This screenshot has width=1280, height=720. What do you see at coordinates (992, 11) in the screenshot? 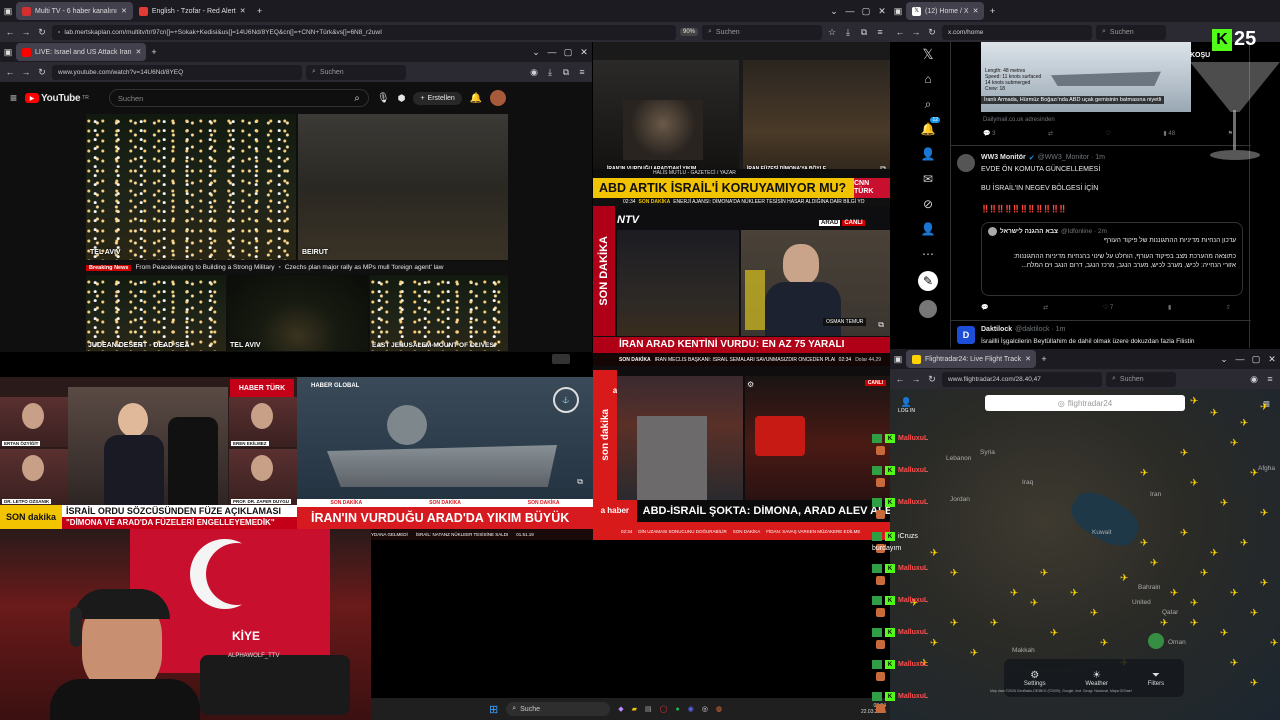
I see `new-tab-button: +` at bounding box center [992, 11].